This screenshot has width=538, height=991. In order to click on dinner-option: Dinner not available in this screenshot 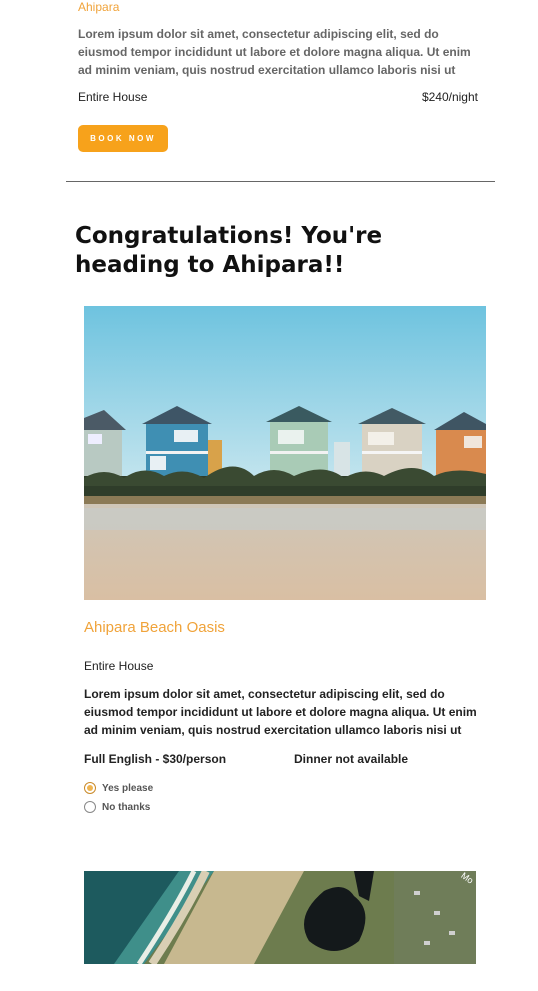, I will do `click(351, 759)`.